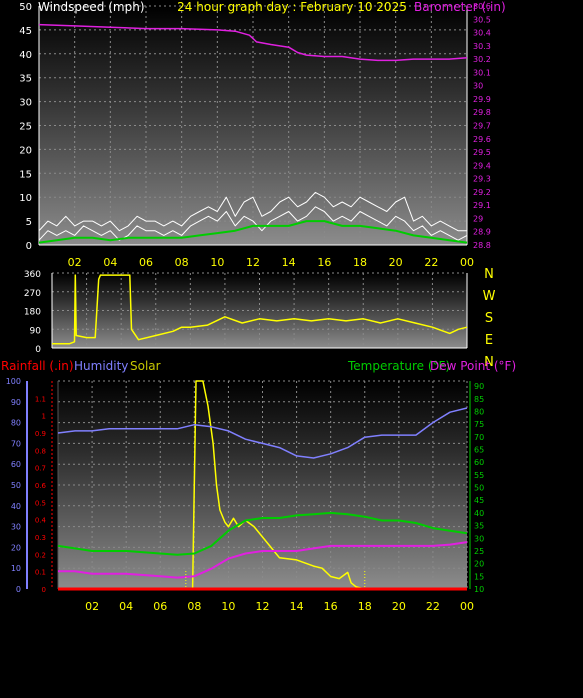 This screenshot has height=698, width=583. Describe the element at coordinates (40, 451) in the screenshot. I see `rainfall-tick-label: 0.8` at that location.